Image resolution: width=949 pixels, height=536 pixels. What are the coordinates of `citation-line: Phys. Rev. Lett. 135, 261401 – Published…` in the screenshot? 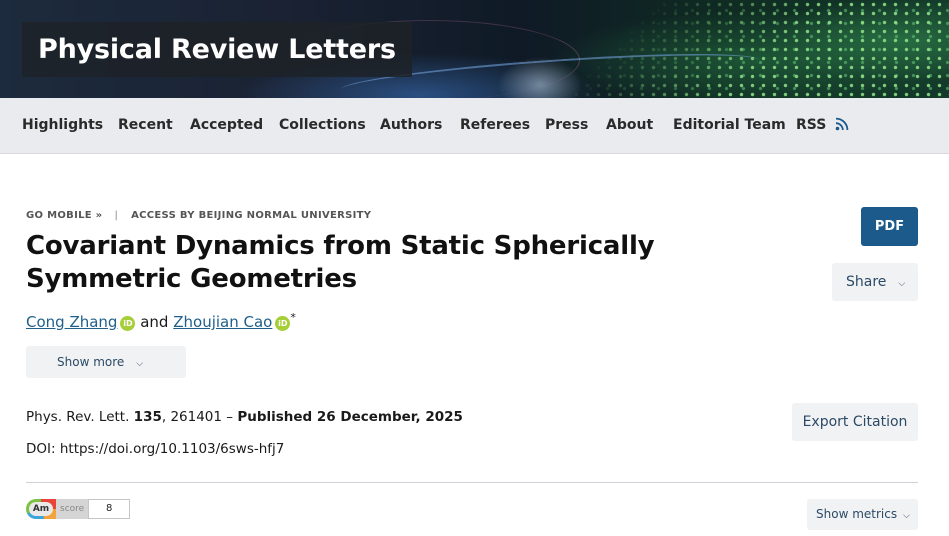 It's located at (244, 417).